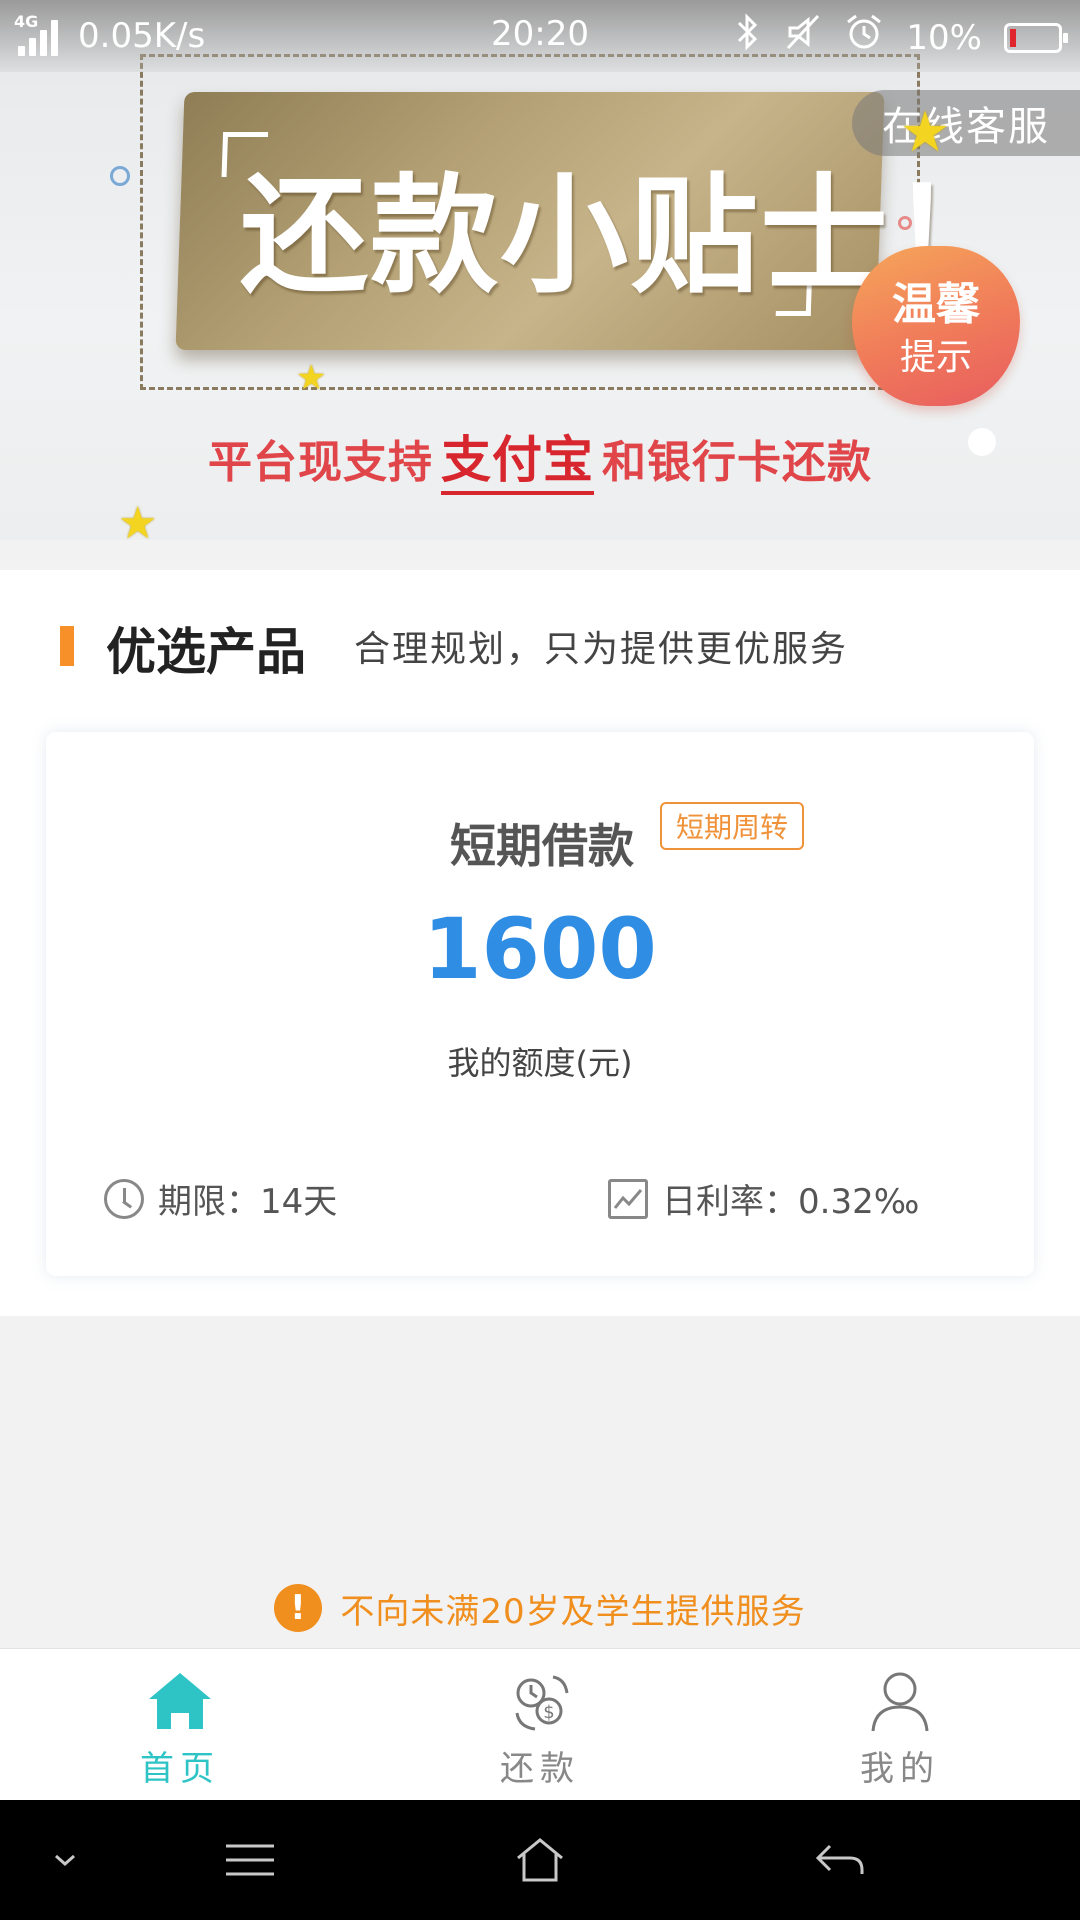 The image size is (1080, 1920). I want to click on alarm-icon, so click(864, 37).